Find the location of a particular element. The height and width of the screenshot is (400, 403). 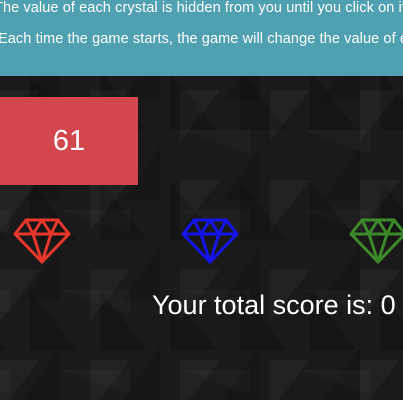

score-value: 0 is located at coordinates (388, 305).